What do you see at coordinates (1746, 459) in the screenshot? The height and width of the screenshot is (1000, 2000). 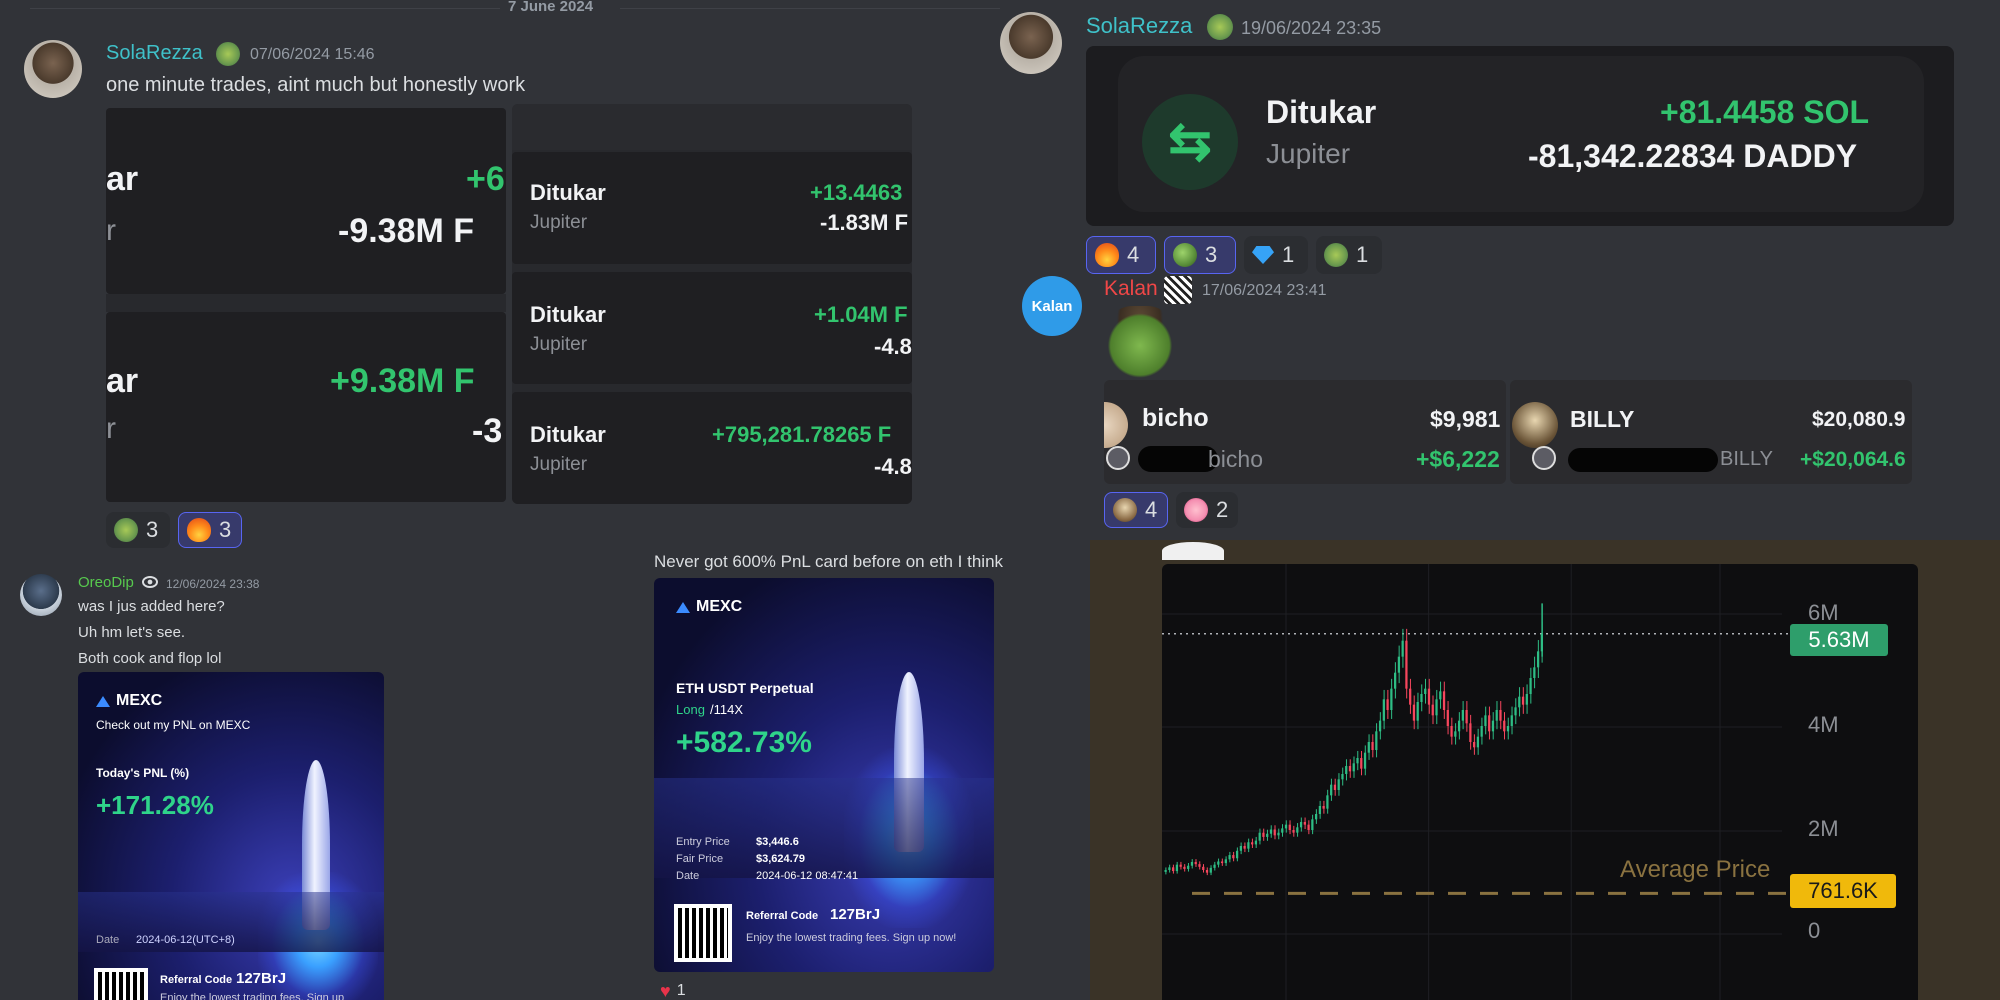 I see `token-sub: BILLY` at bounding box center [1746, 459].